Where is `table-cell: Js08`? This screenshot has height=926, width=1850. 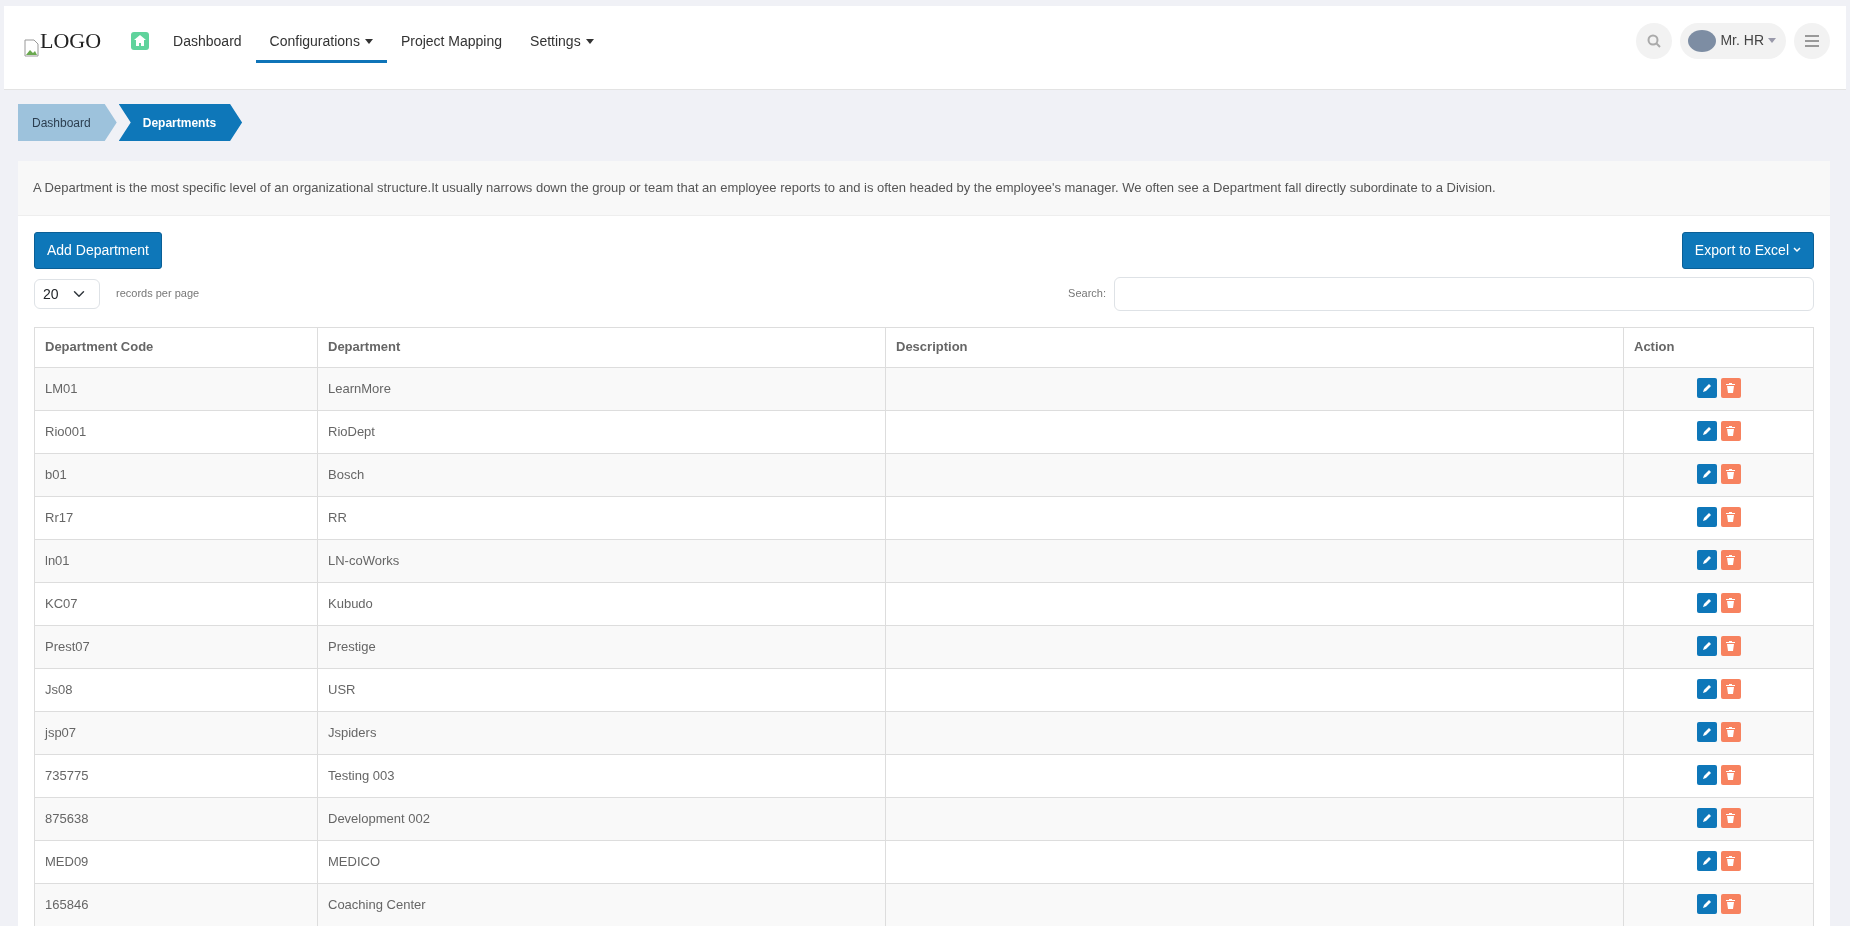
table-cell: Js08 is located at coordinates (176, 689).